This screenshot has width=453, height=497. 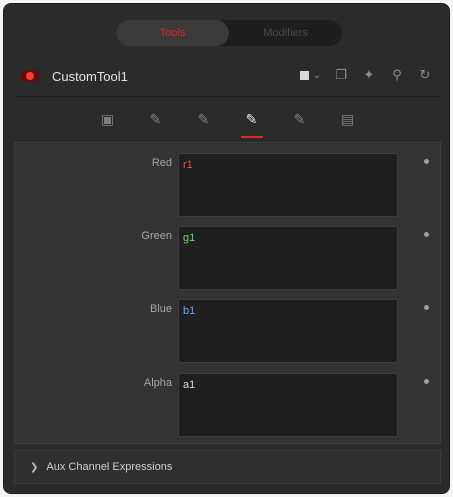 What do you see at coordinates (172, 33) in the screenshot?
I see `tab-tools: Tools` at bounding box center [172, 33].